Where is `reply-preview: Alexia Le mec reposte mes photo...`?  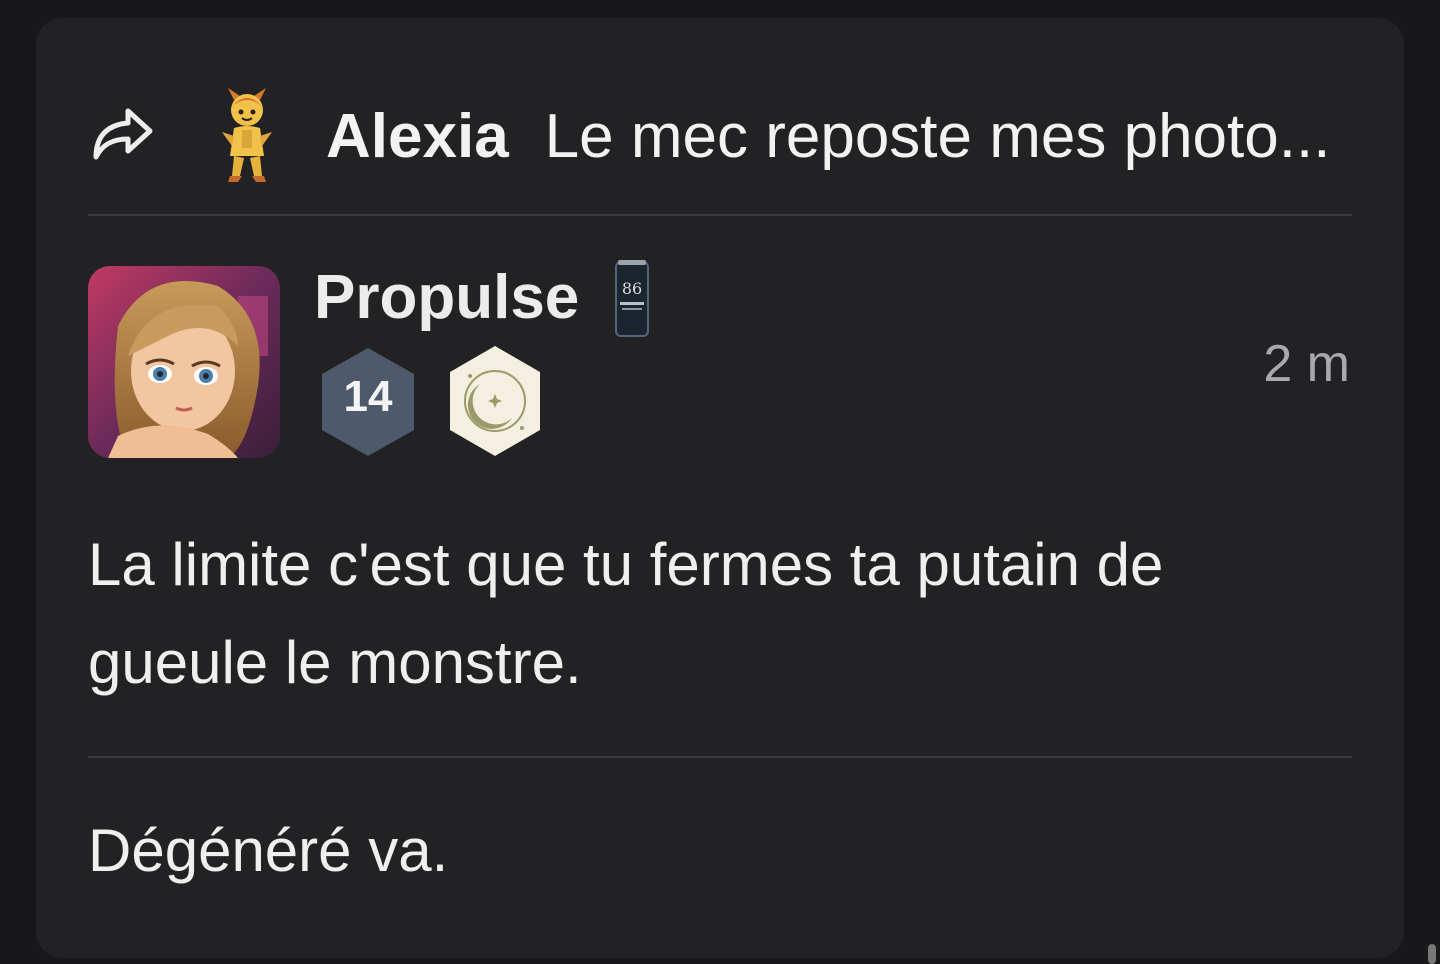 reply-preview: Alexia Le mec reposte mes photo... is located at coordinates (720, 136).